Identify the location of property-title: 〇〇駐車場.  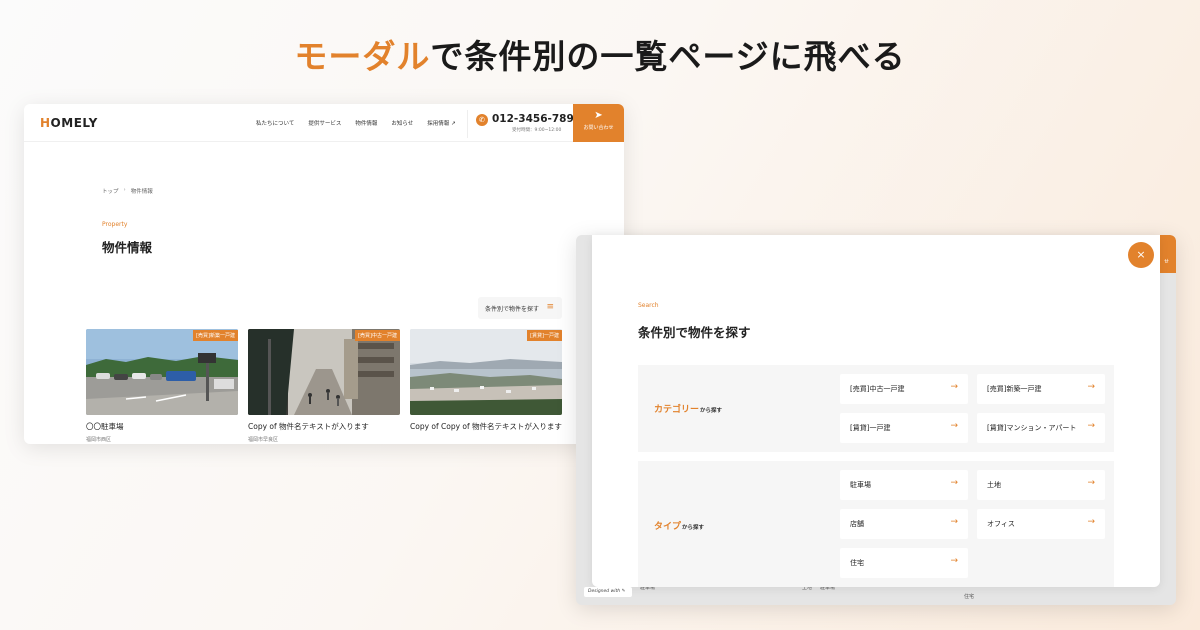
(162, 427).